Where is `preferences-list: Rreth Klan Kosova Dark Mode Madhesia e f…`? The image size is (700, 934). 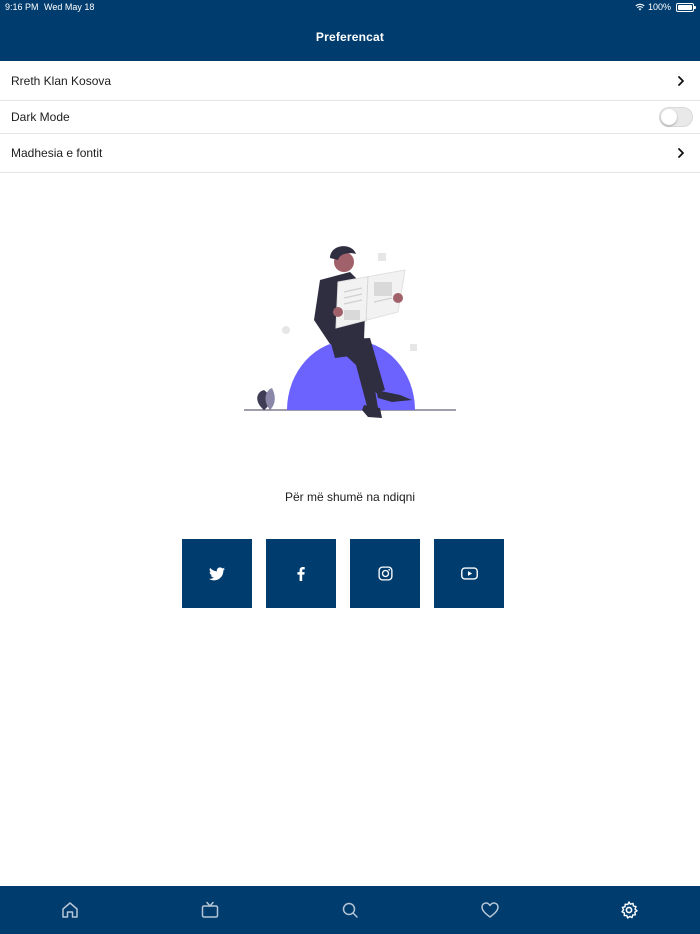
preferences-list: Rreth Klan Kosova Dark Mode Madhesia e f… is located at coordinates (350, 117).